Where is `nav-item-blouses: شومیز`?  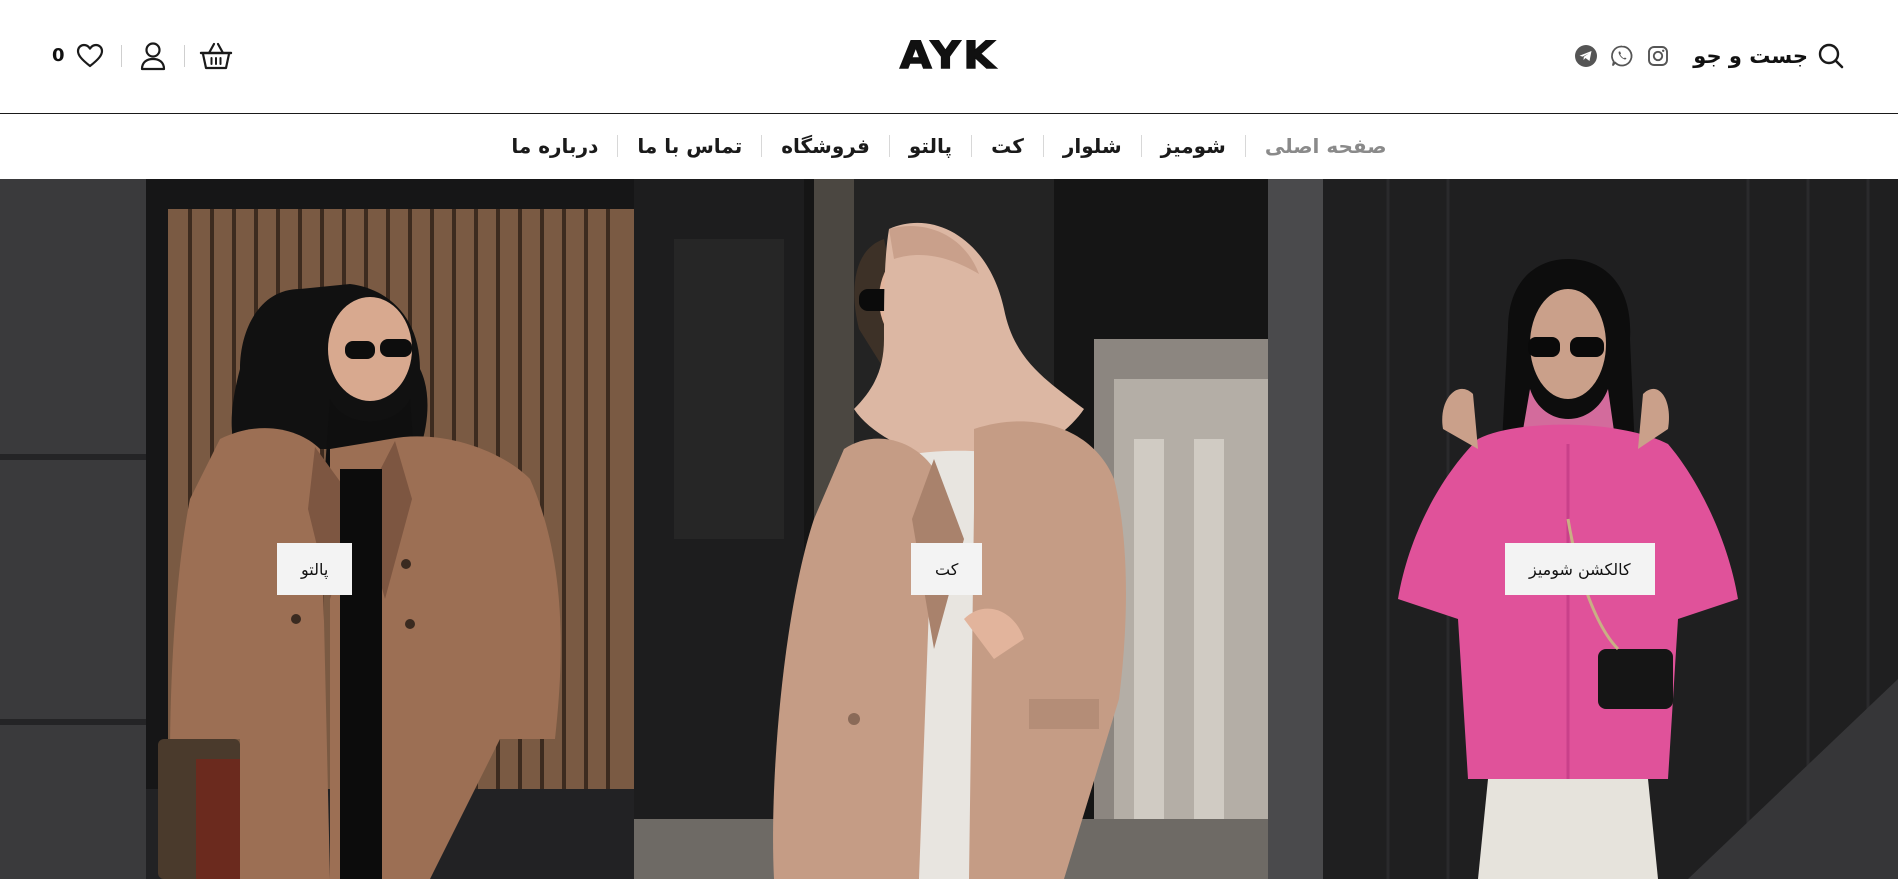 nav-item-blouses: شومیز is located at coordinates (1193, 146).